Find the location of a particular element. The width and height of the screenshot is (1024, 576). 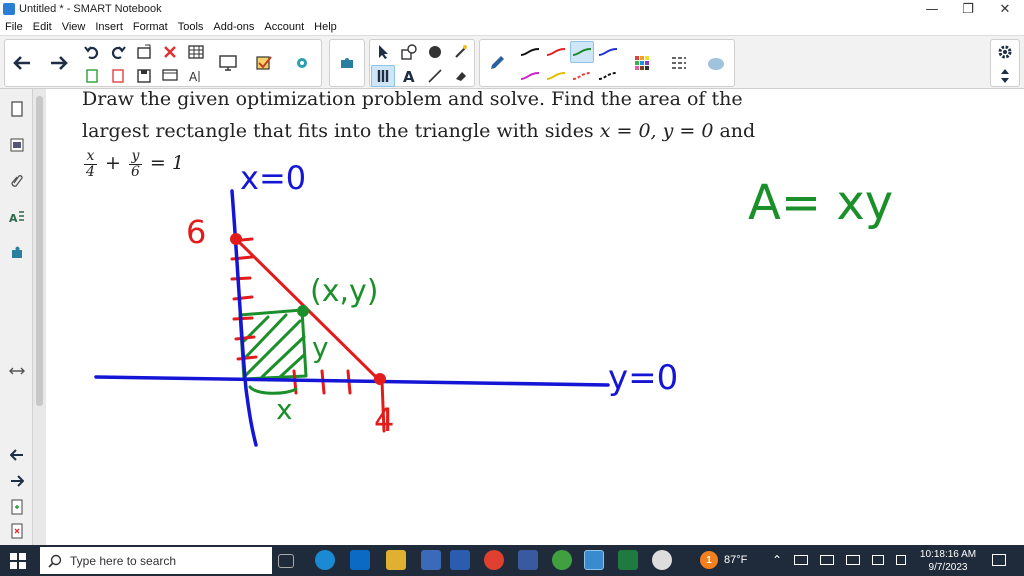

text-a-icon: A is located at coordinates (409, 76).